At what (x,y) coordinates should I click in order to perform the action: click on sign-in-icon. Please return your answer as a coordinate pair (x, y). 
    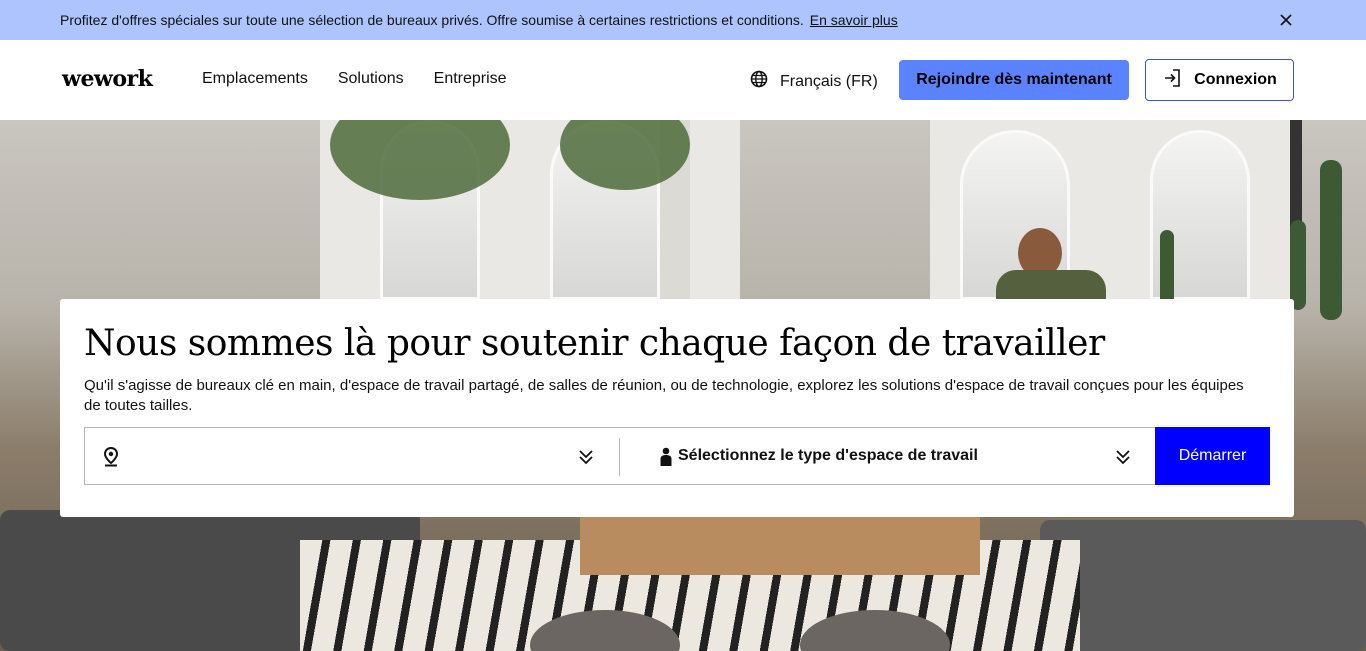
    Looking at the image, I should click on (1172, 80).